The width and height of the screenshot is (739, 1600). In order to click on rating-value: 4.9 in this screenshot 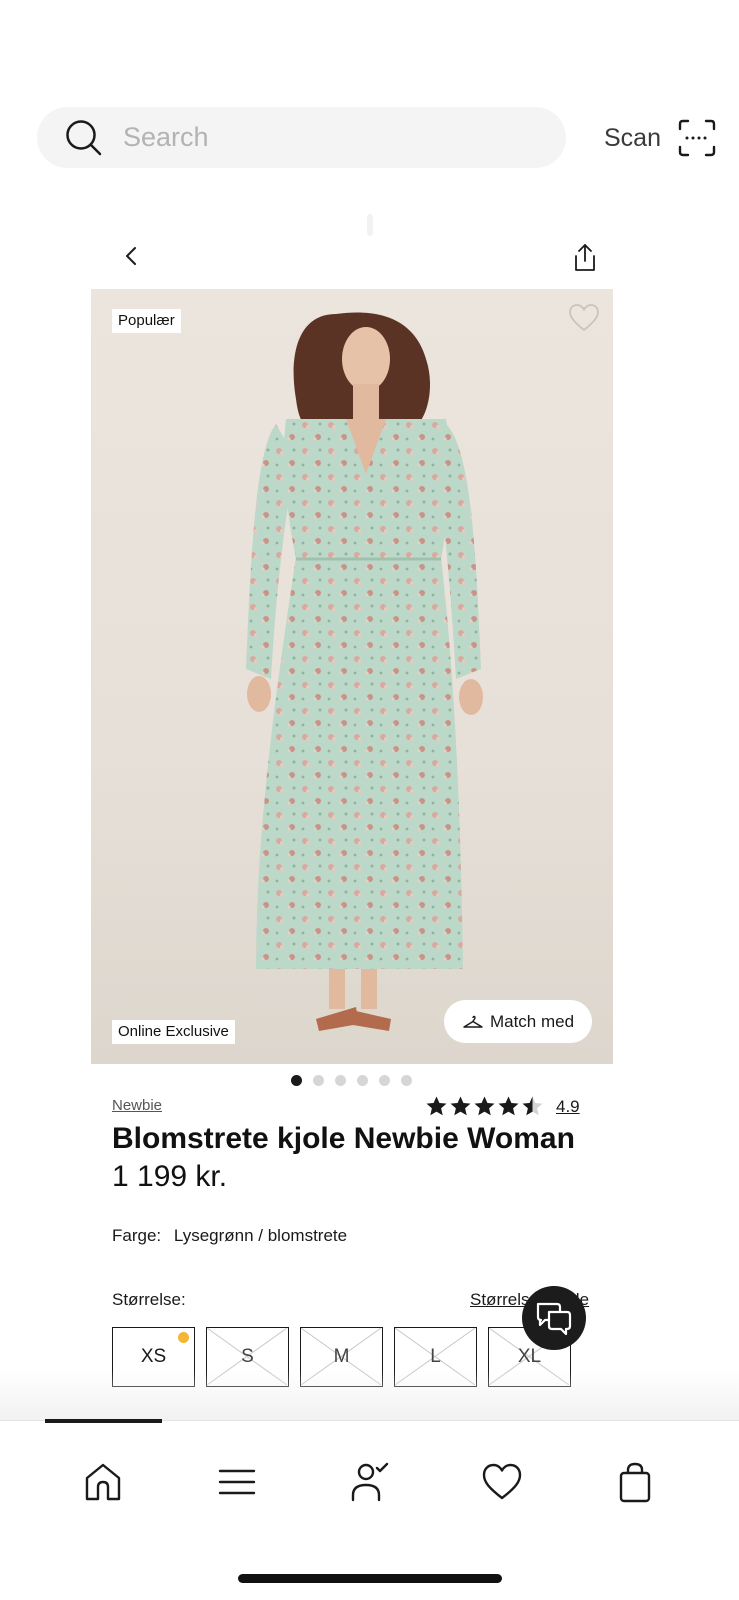, I will do `click(568, 1107)`.